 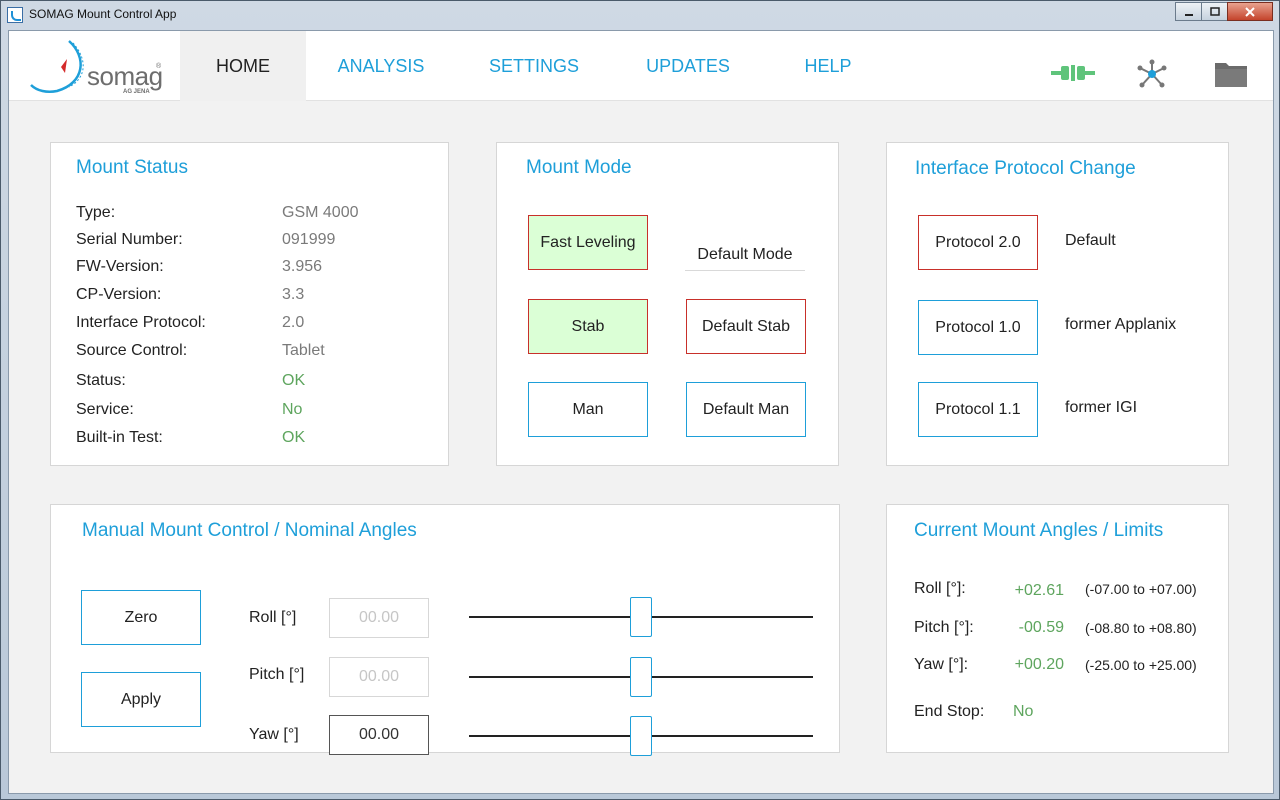 I want to click on apply-button: Apply, so click(x=141, y=699).